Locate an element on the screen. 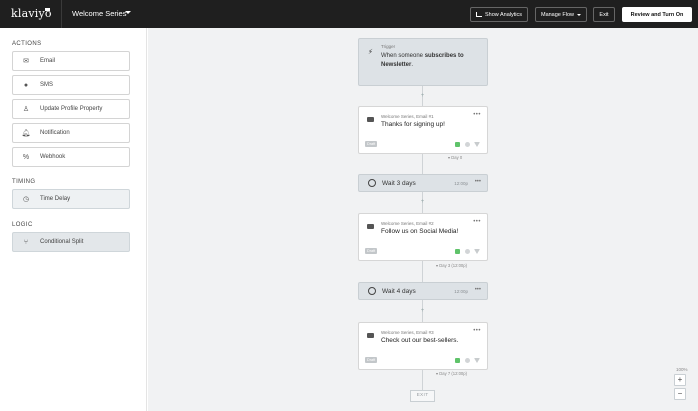  email-subject: Follow us on Social Media! is located at coordinates (420, 231).